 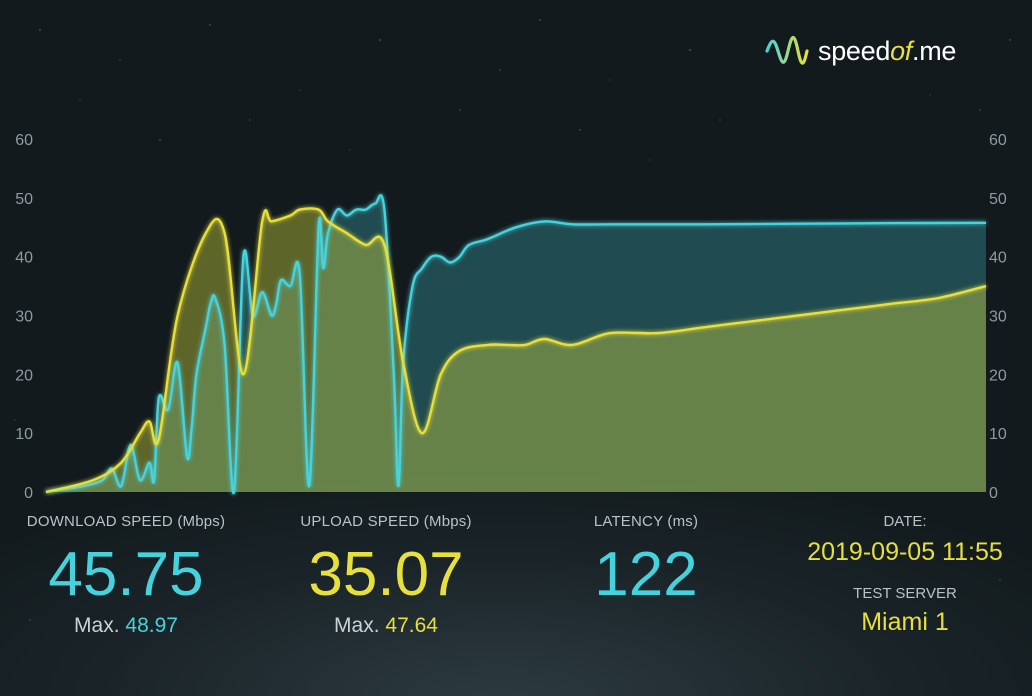 I want to click on download-value: 45.75, so click(x=126, y=574).